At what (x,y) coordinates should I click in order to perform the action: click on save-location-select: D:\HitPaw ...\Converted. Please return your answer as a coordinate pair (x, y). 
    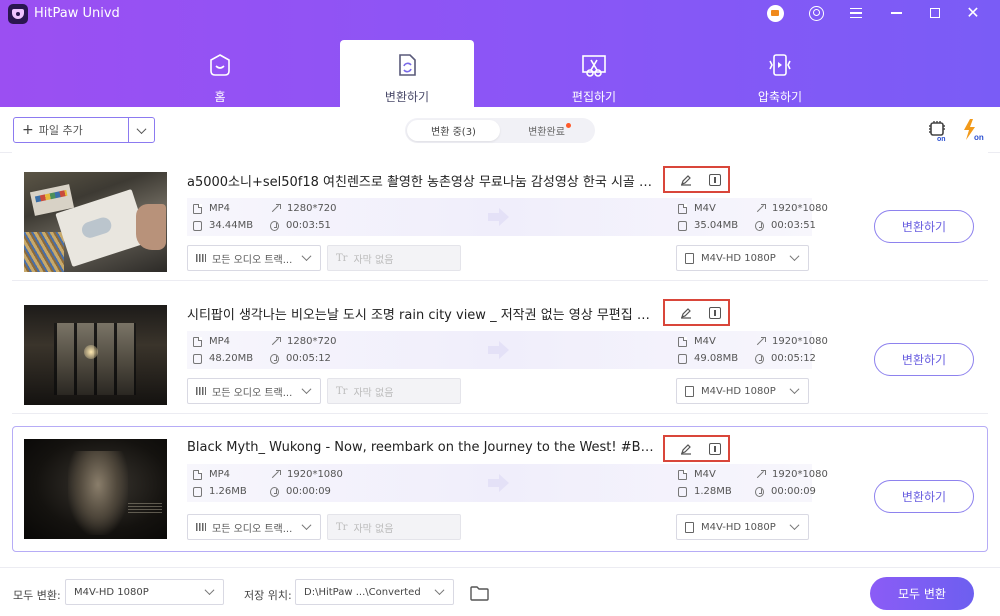
    Looking at the image, I should click on (374, 592).